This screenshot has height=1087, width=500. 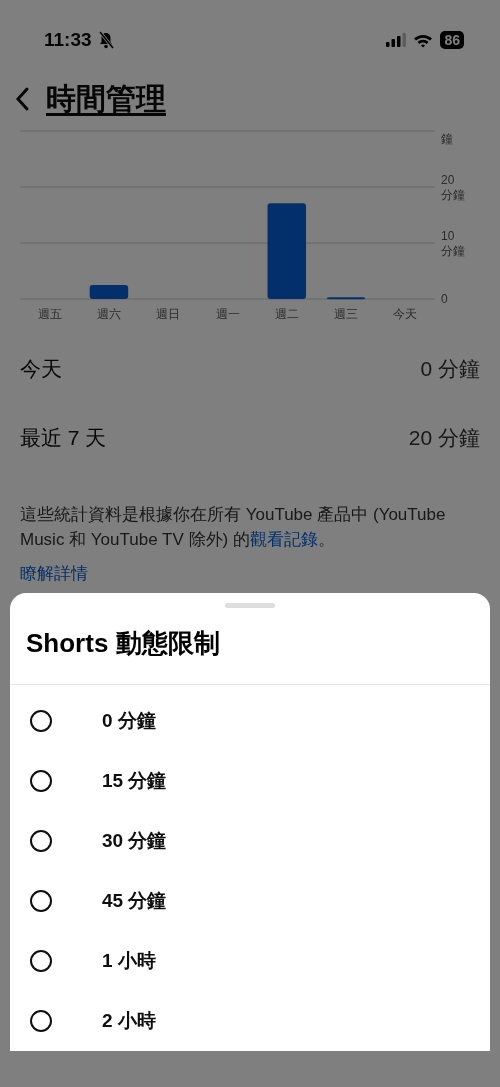 I want to click on sheet-title: Shorts 動態限制, so click(x=123, y=643).